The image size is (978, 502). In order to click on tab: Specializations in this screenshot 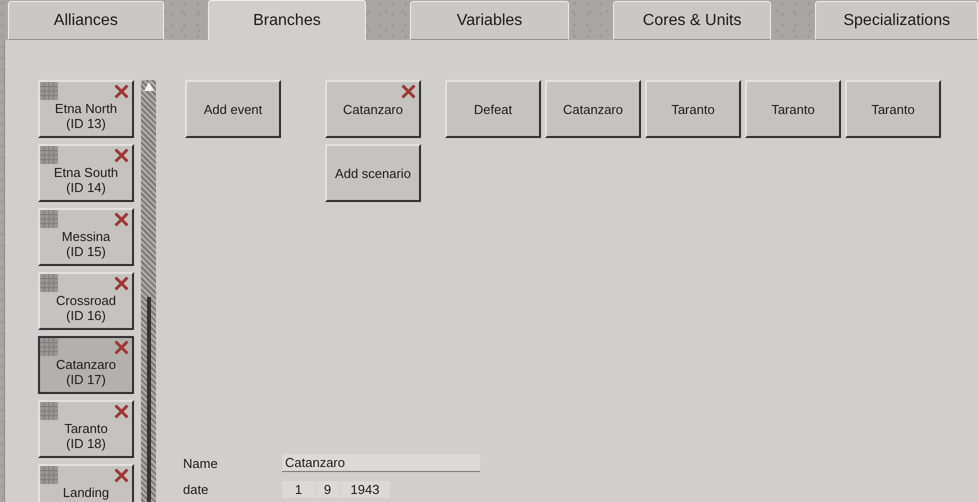, I will do `click(896, 20)`.